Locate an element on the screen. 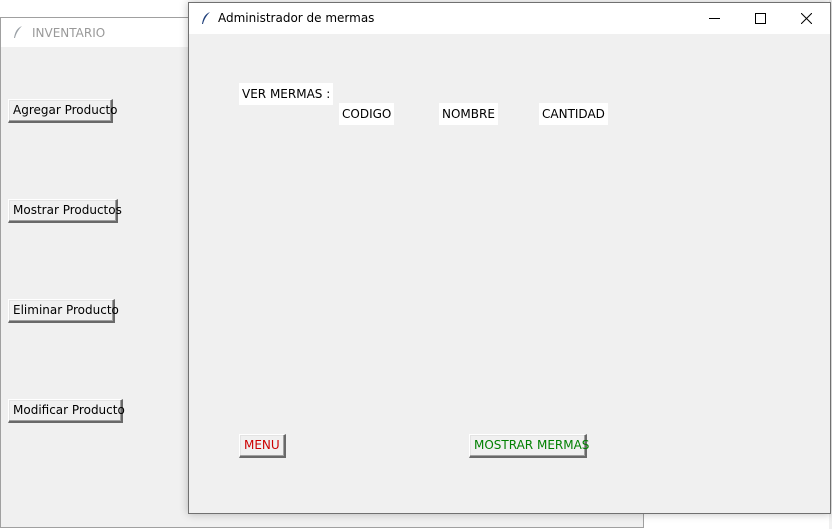 This screenshot has width=832, height=529. close-button is located at coordinates (807, 18).